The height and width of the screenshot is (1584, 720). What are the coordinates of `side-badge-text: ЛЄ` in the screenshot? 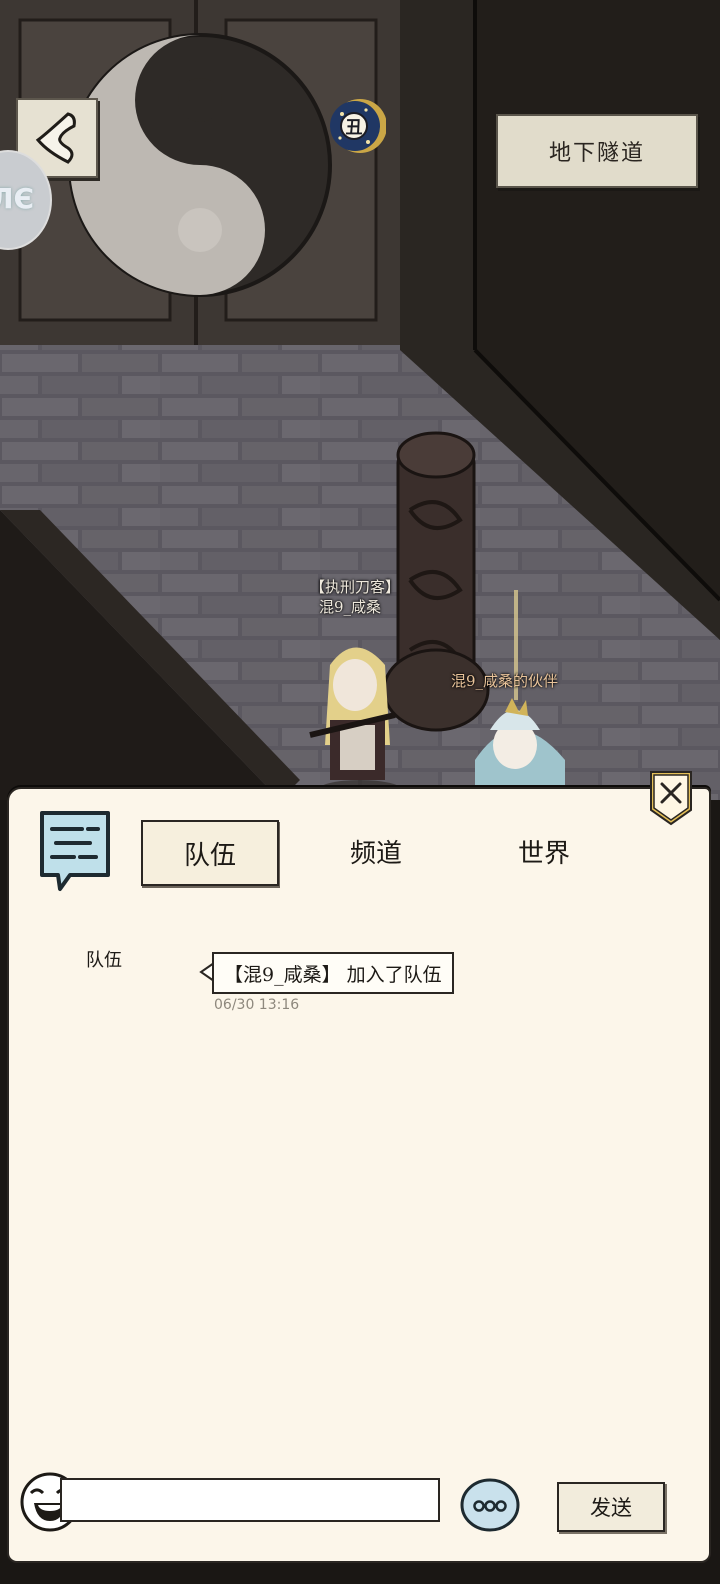 It's located at (17, 198).